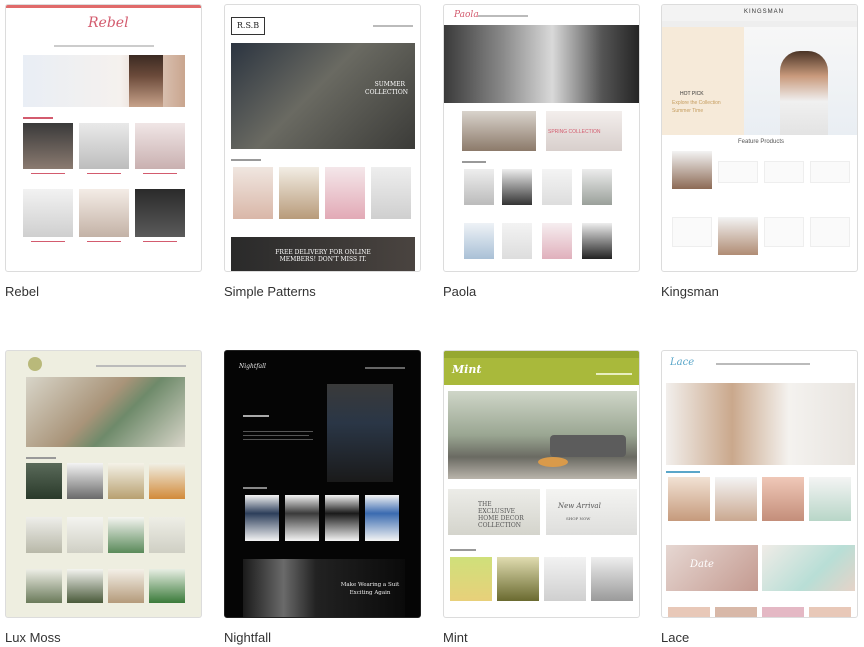  What do you see at coordinates (459, 291) in the screenshot?
I see `theme-name: Paola` at bounding box center [459, 291].